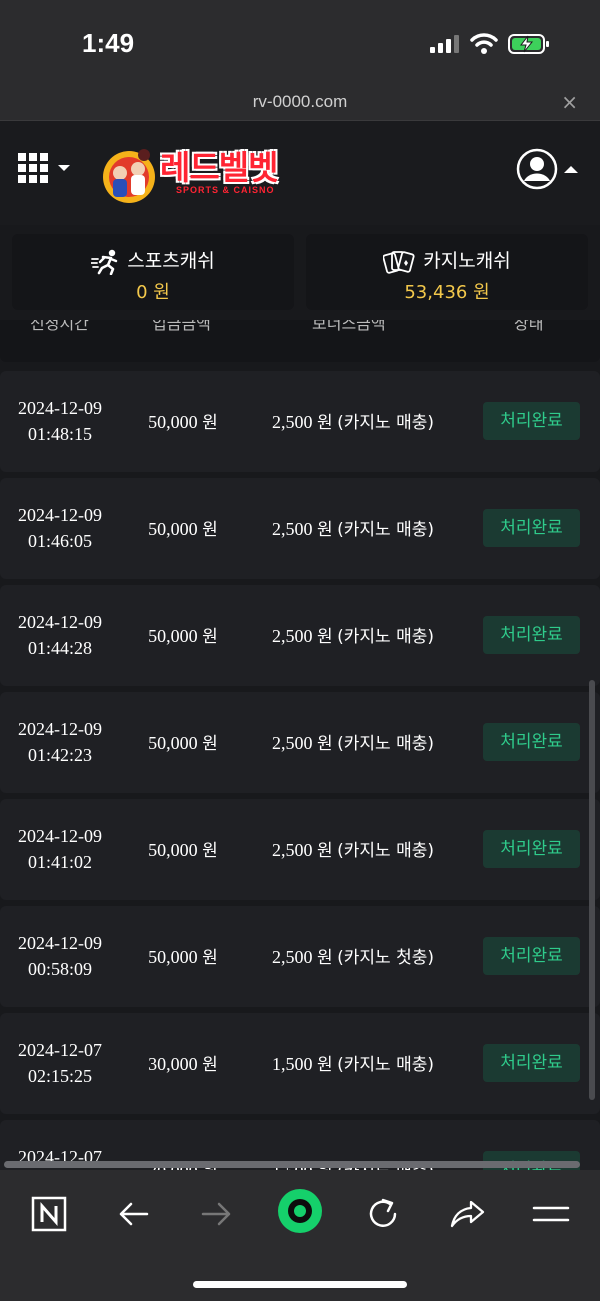 The width and height of the screenshot is (600, 1301). I want to click on wifi-icon, so click(484, 43).